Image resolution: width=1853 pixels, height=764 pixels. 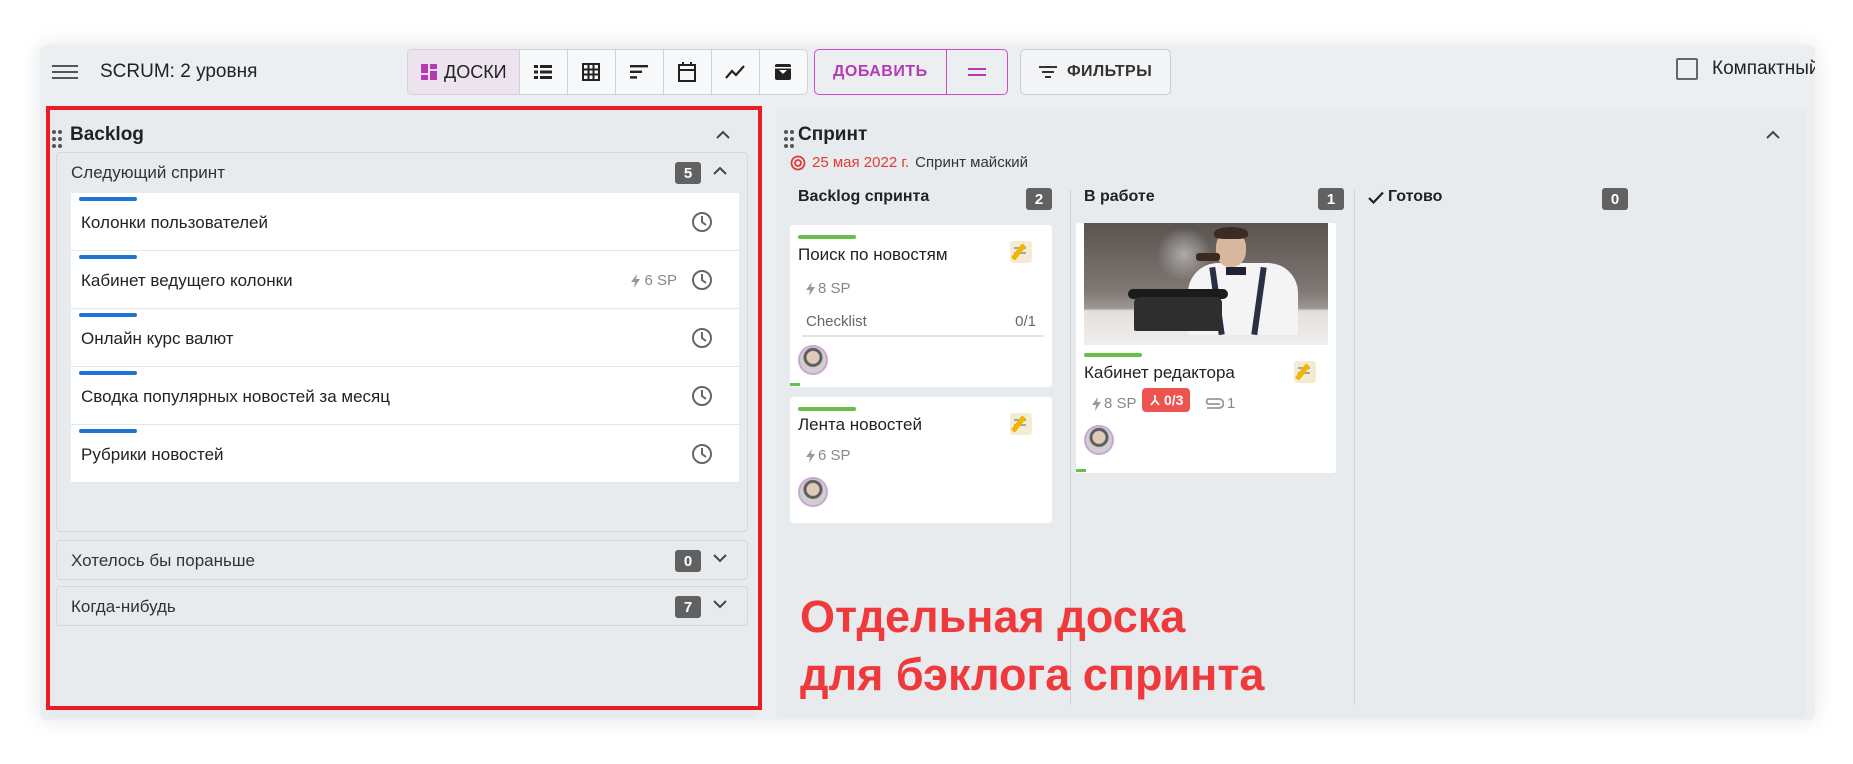 I want to click on compact-toggle: Компактный, so click(x=1745, y=69).